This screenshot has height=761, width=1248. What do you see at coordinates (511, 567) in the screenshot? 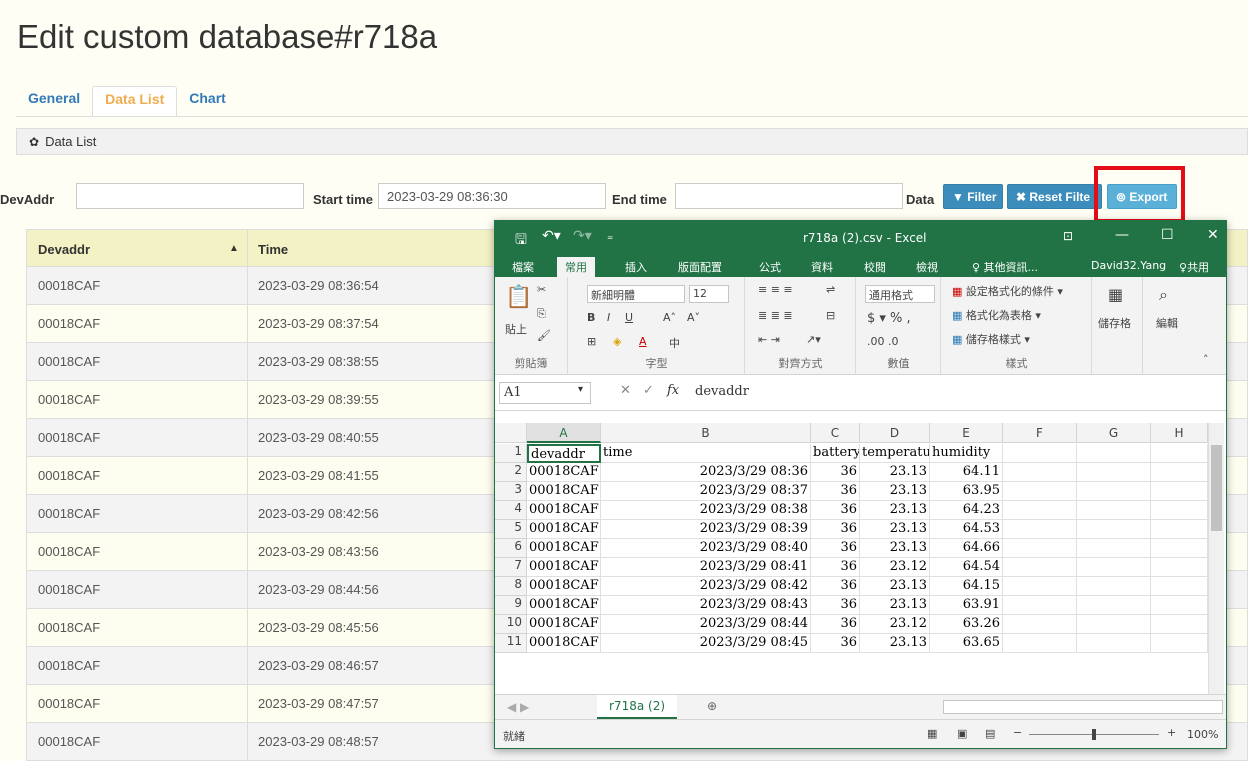
I see `row-header: 7` at bounding box center [511, 567].